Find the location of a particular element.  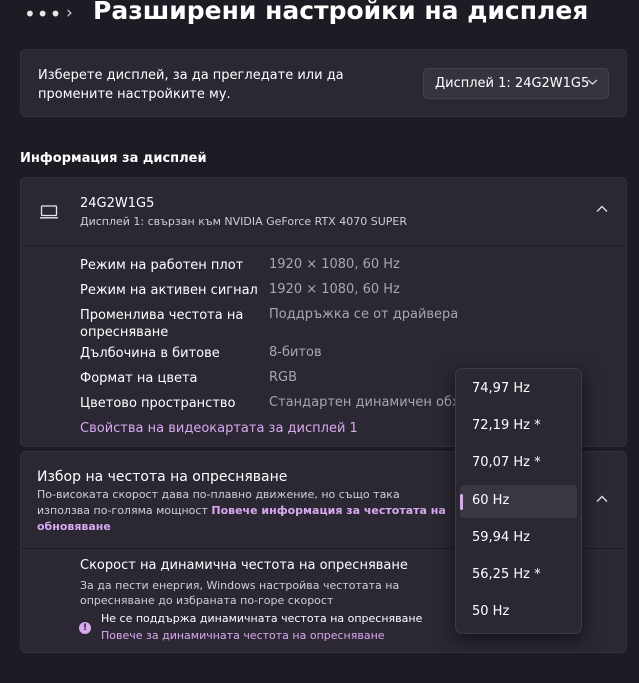

refresh-rate-title: Избор на честота на опресняване is located at coordinates (162, 477).